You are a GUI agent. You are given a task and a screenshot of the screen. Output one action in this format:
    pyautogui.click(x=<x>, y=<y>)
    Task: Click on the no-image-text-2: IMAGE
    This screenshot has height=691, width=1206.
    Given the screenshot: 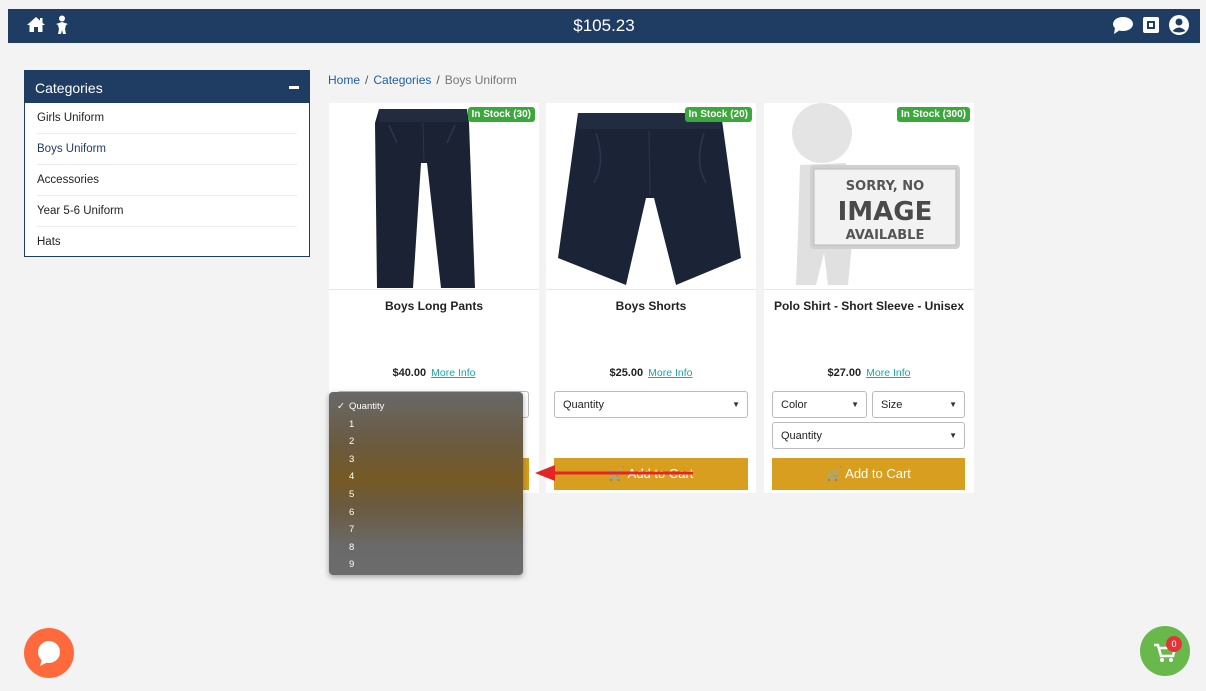 What is the action you would take?
    pyautogui.click(x=885, y=212)
    